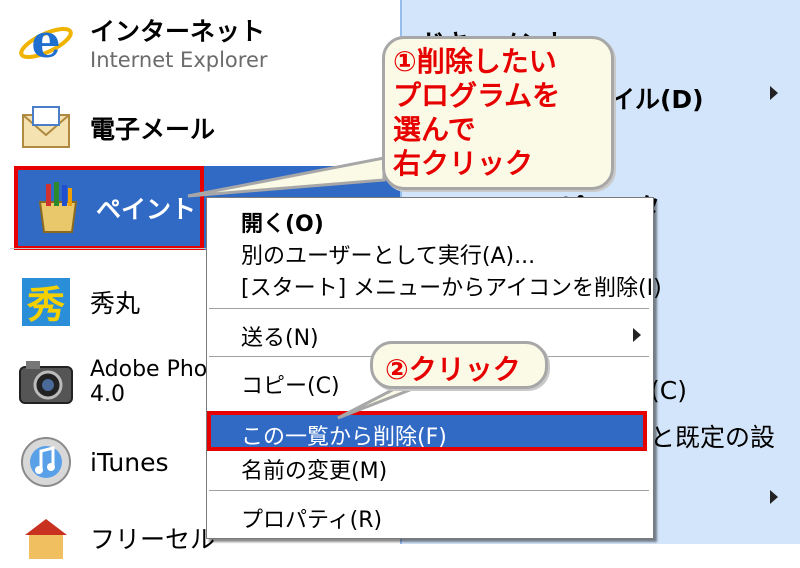  Describe the element at coordinates (434, 129) in the screenshot. I see `callout-line: 選んで` at that location.